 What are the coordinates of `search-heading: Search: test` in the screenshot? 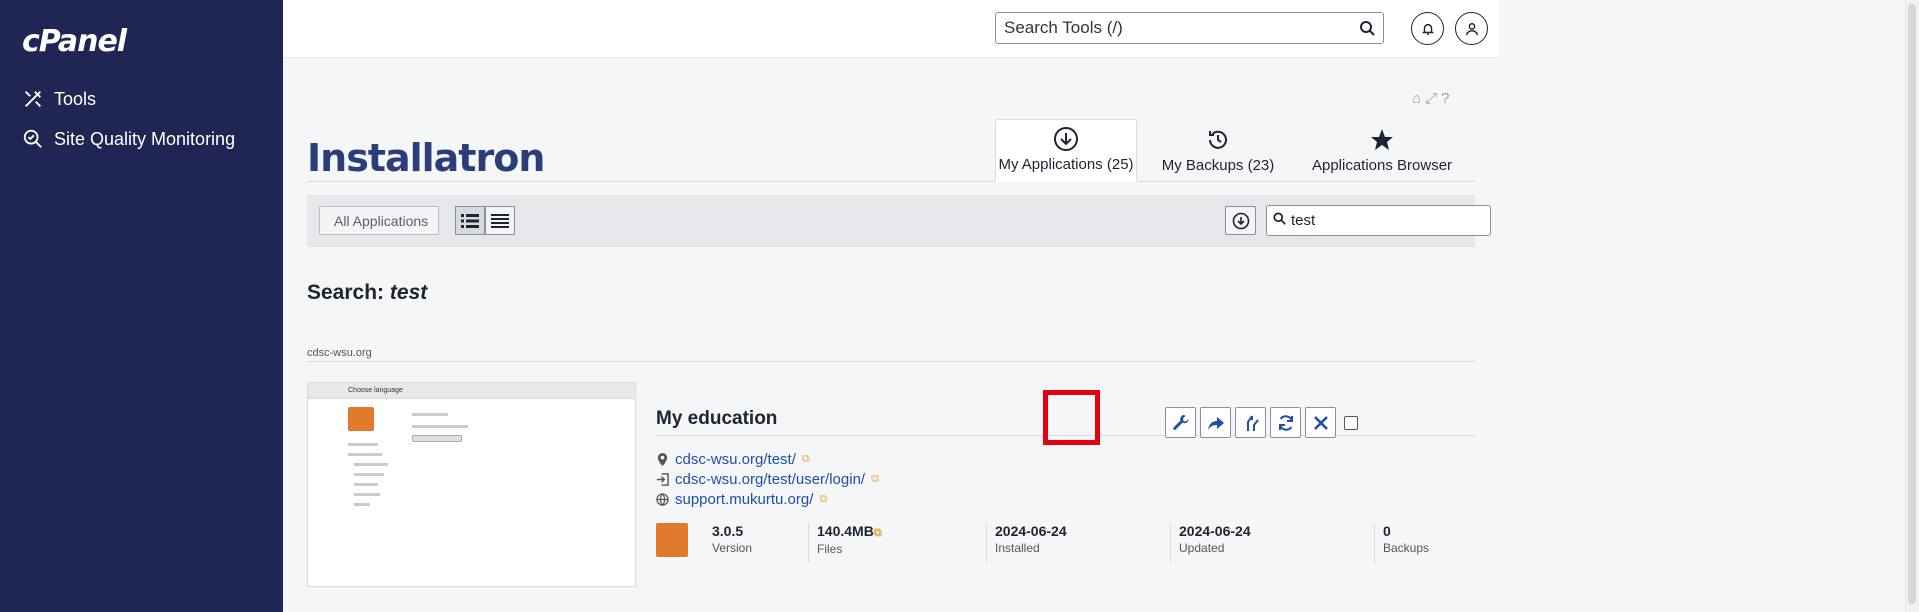 It's located at (367, 293).